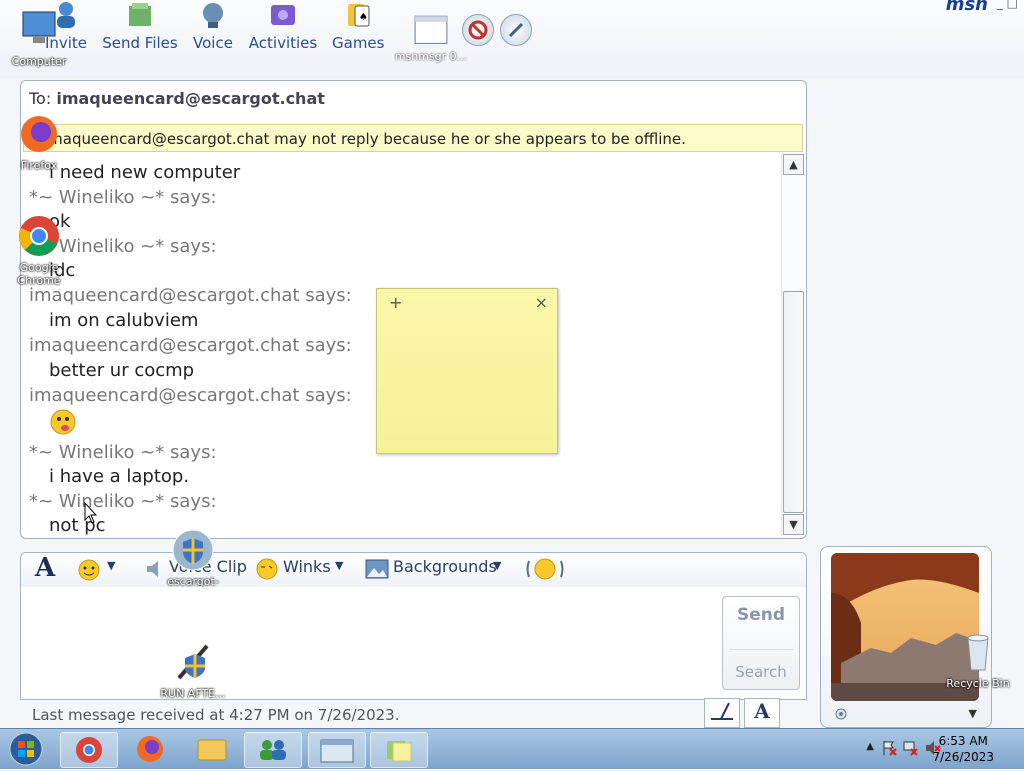 This screenshot has height=771, width=1024. I want to click on send-files-button: Send Files, so click(140, 30).